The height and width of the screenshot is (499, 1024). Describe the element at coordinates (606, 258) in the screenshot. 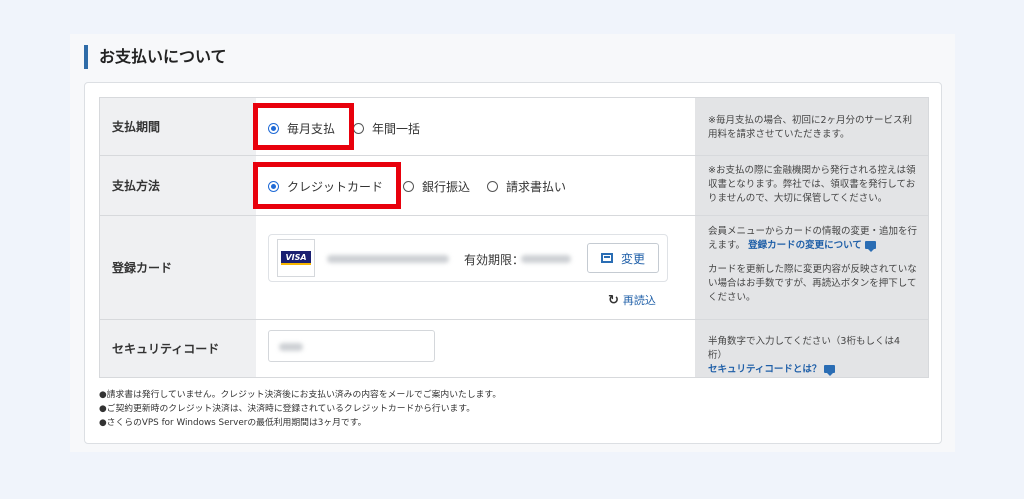

I see `card-edit-icon` at that location.